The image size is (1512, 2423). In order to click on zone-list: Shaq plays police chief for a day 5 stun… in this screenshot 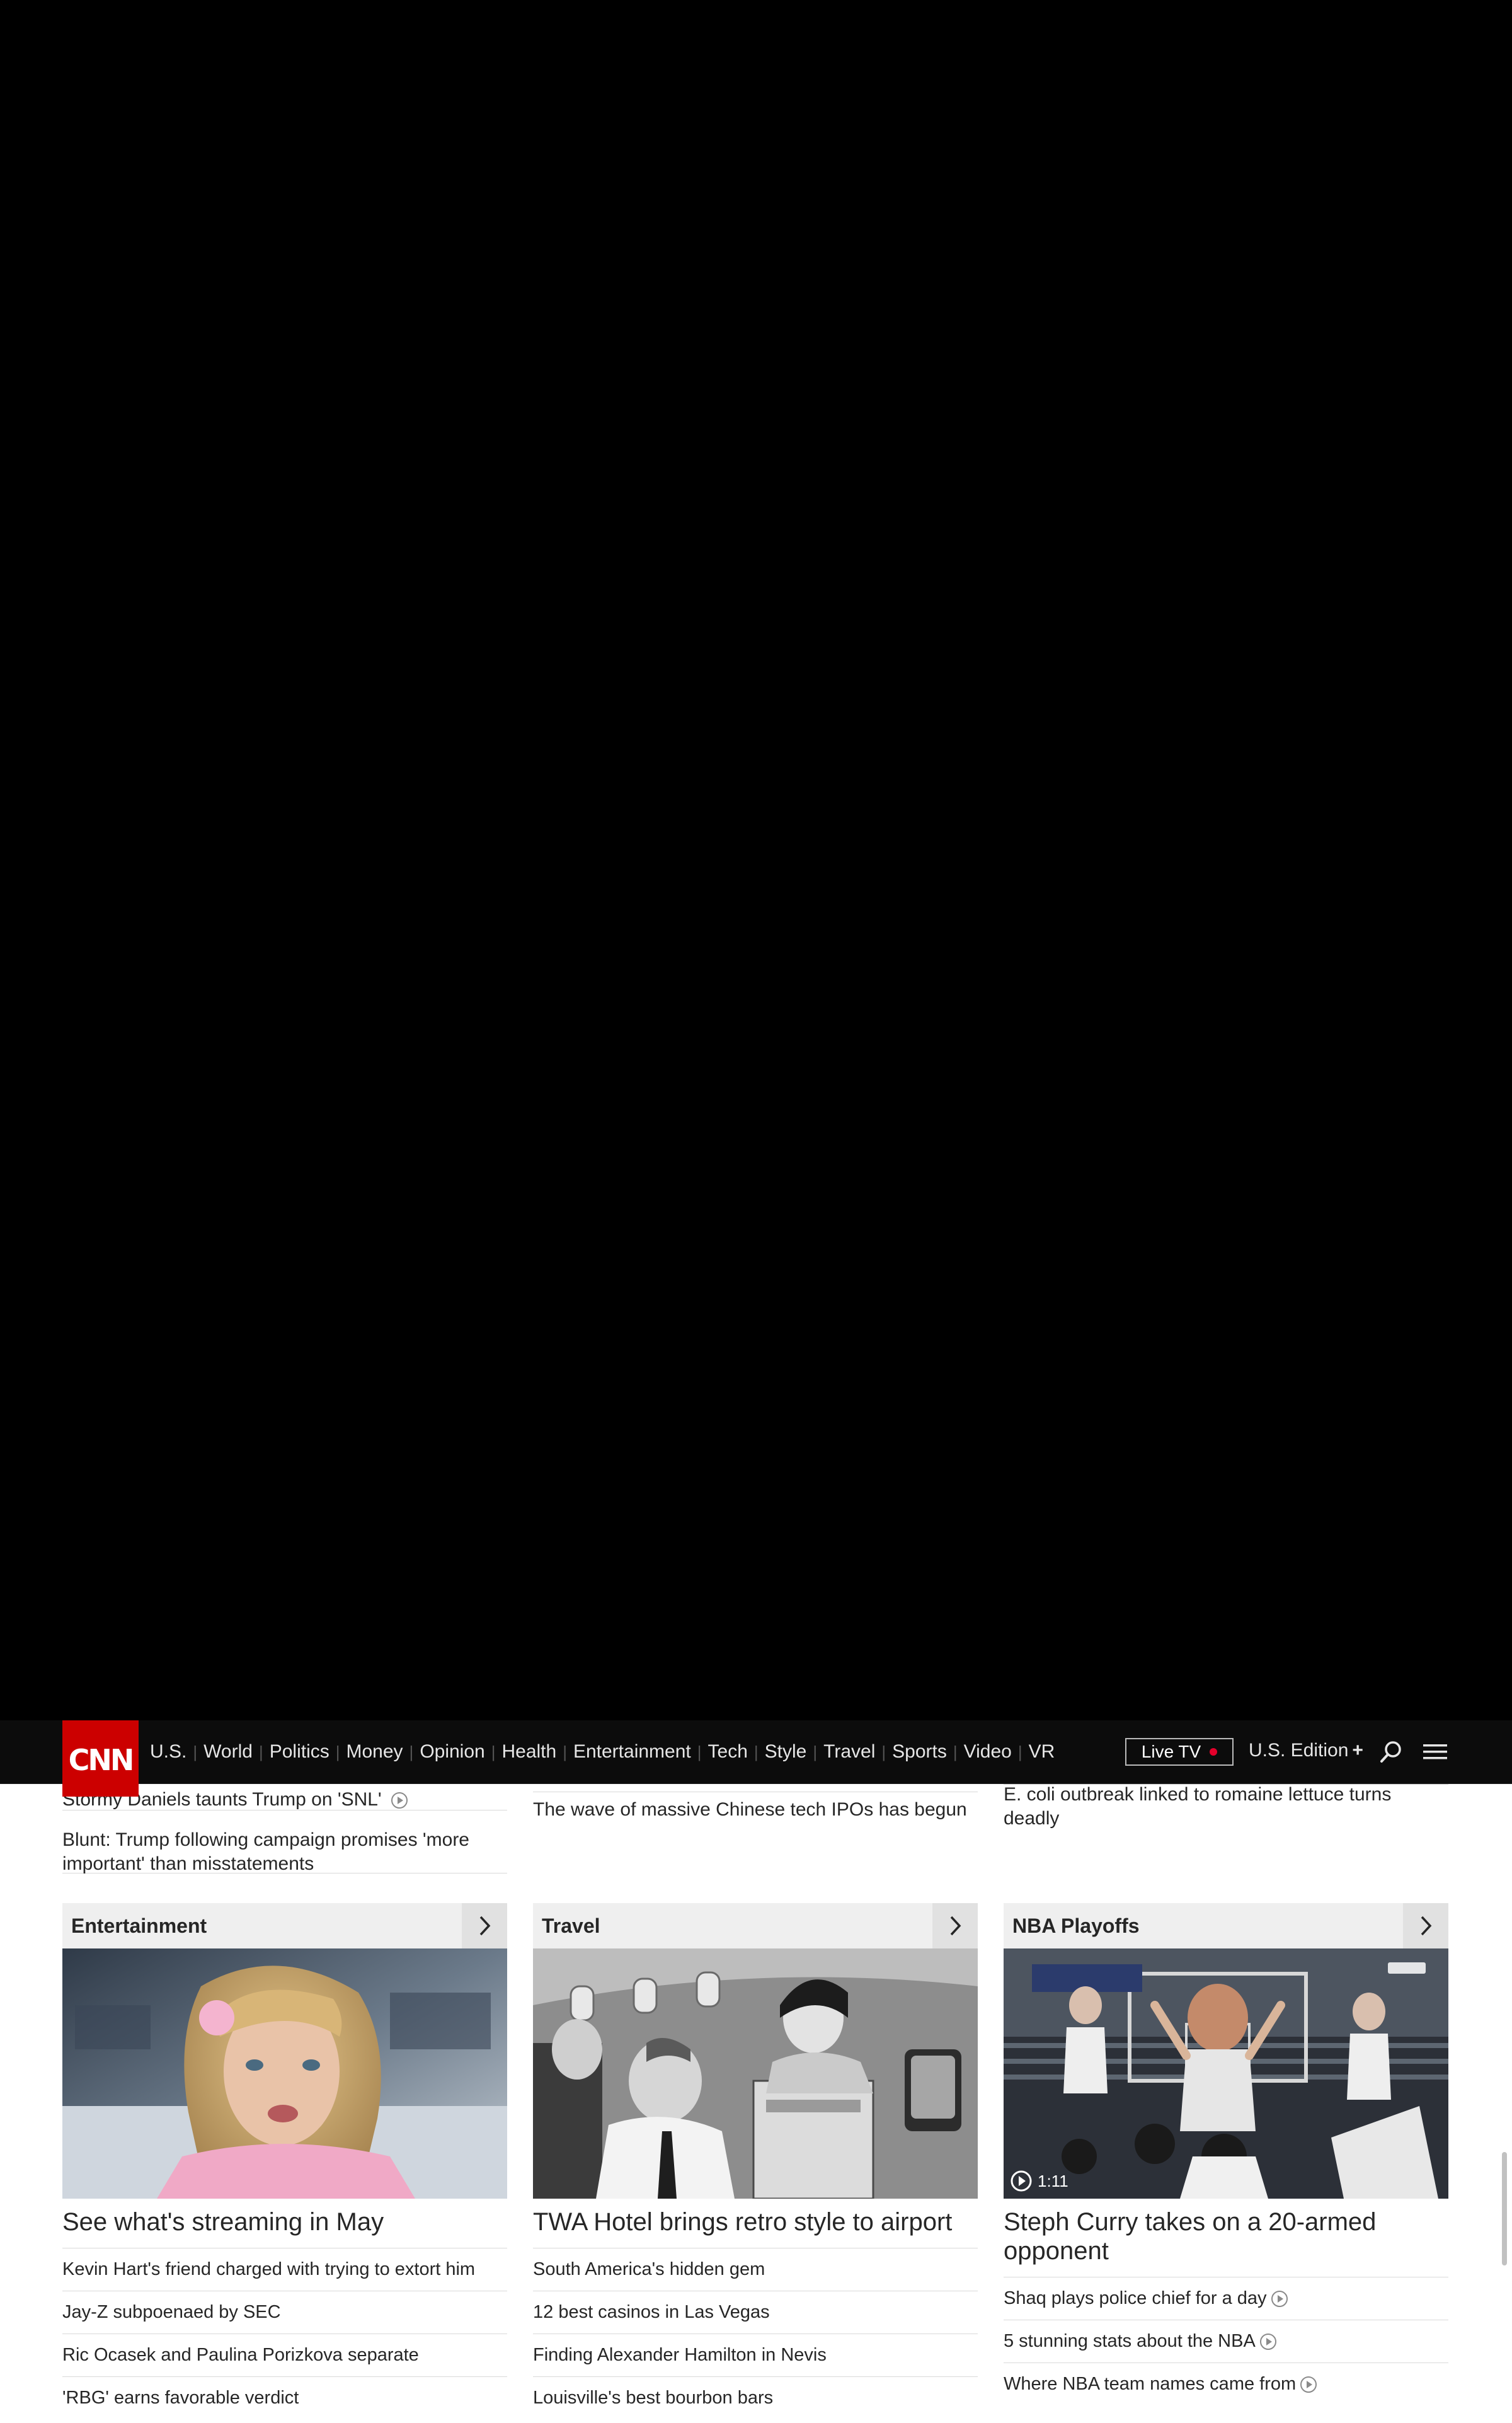, I will do `click(1226, 2341)`.